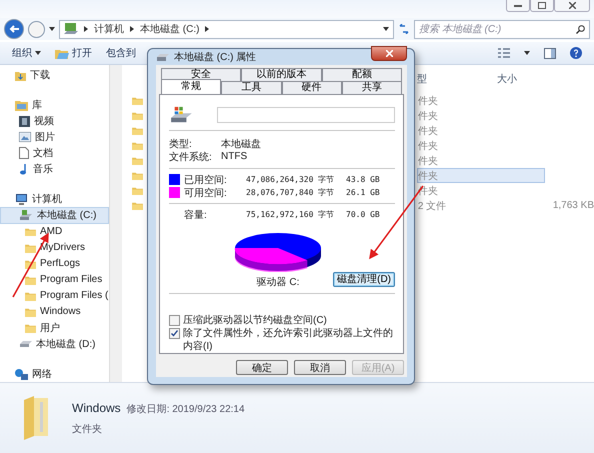 The height and width of the screenshot is (453, 594). I want to click on tab: 共享, so click(372, 87).